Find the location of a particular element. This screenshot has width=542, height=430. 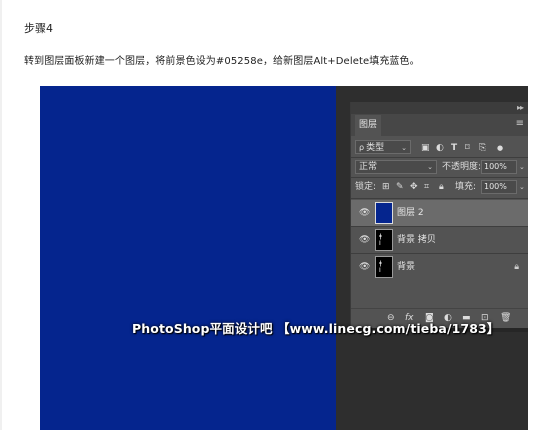

lock-icon: 🔒︎ is located at coordinates (516, 267).